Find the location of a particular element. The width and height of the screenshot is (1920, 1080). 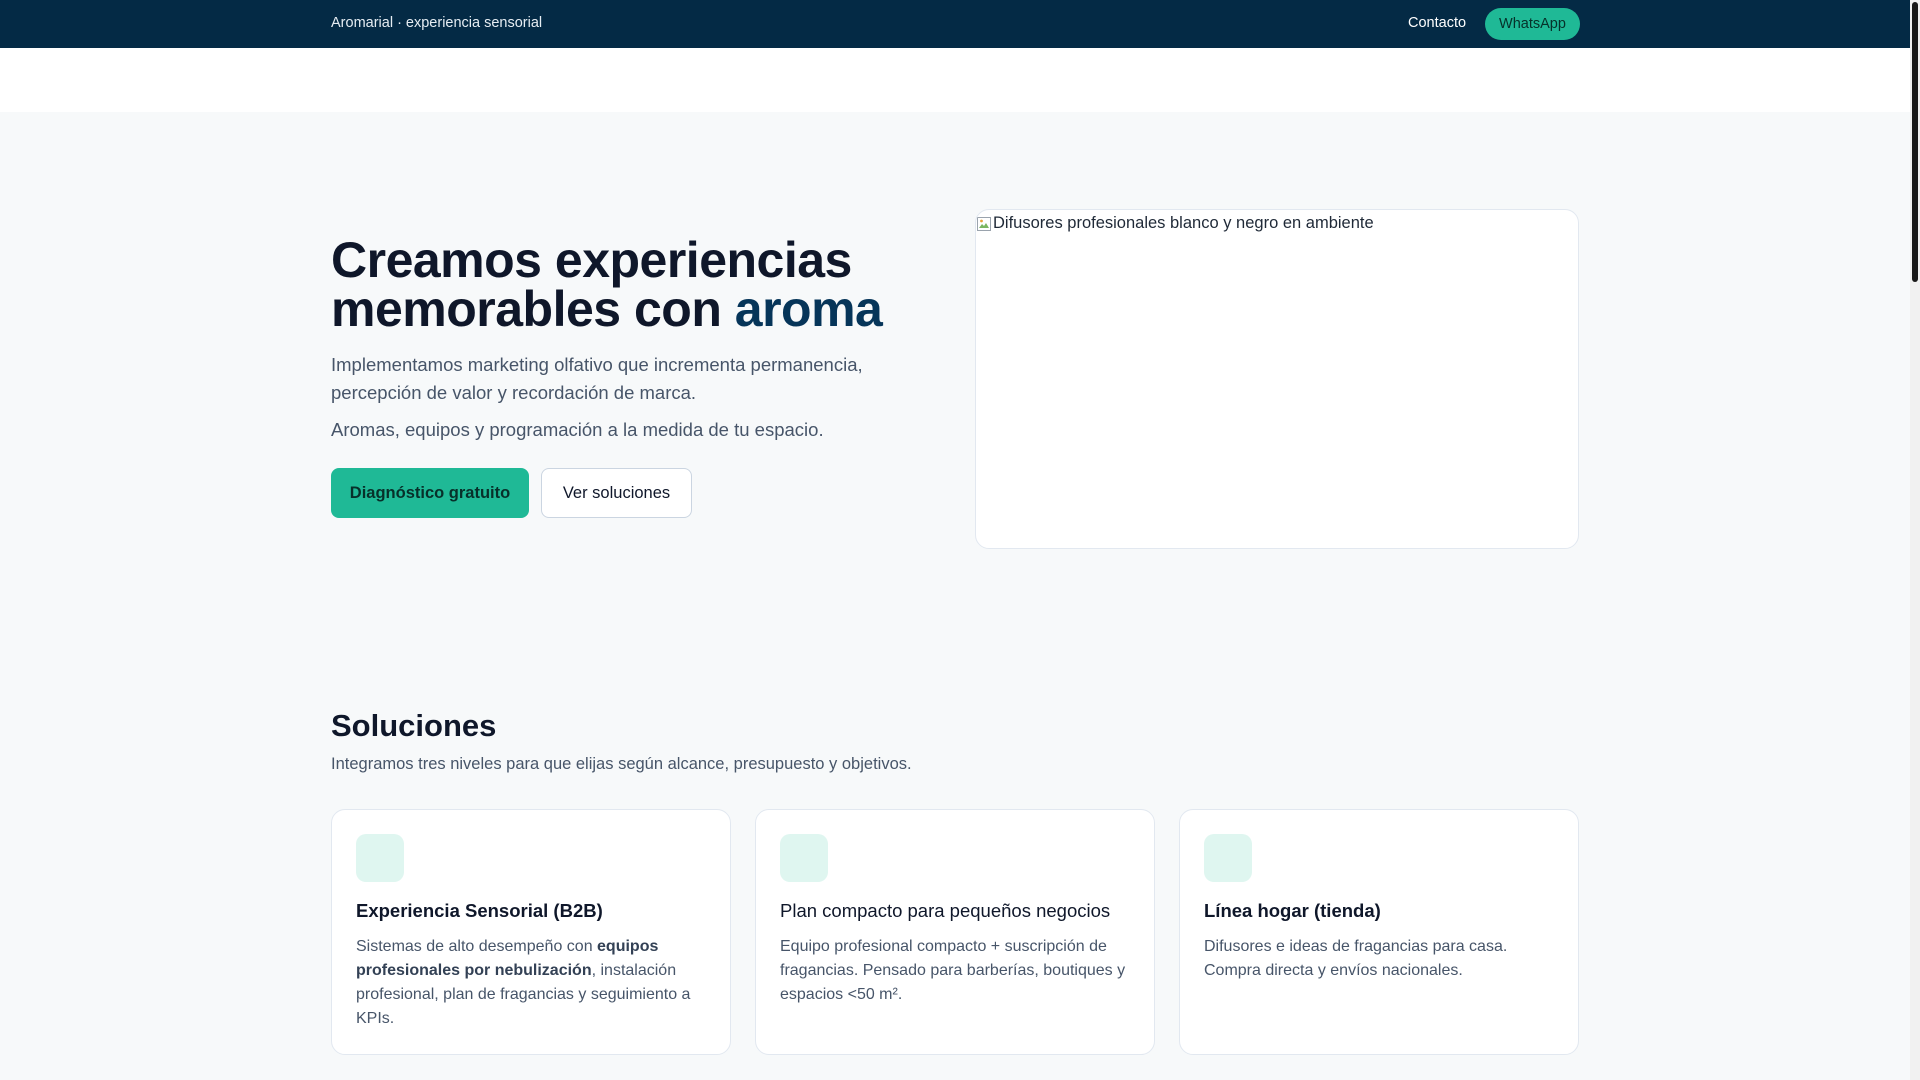

broken-image-icon is located at coordinates (984, 224).